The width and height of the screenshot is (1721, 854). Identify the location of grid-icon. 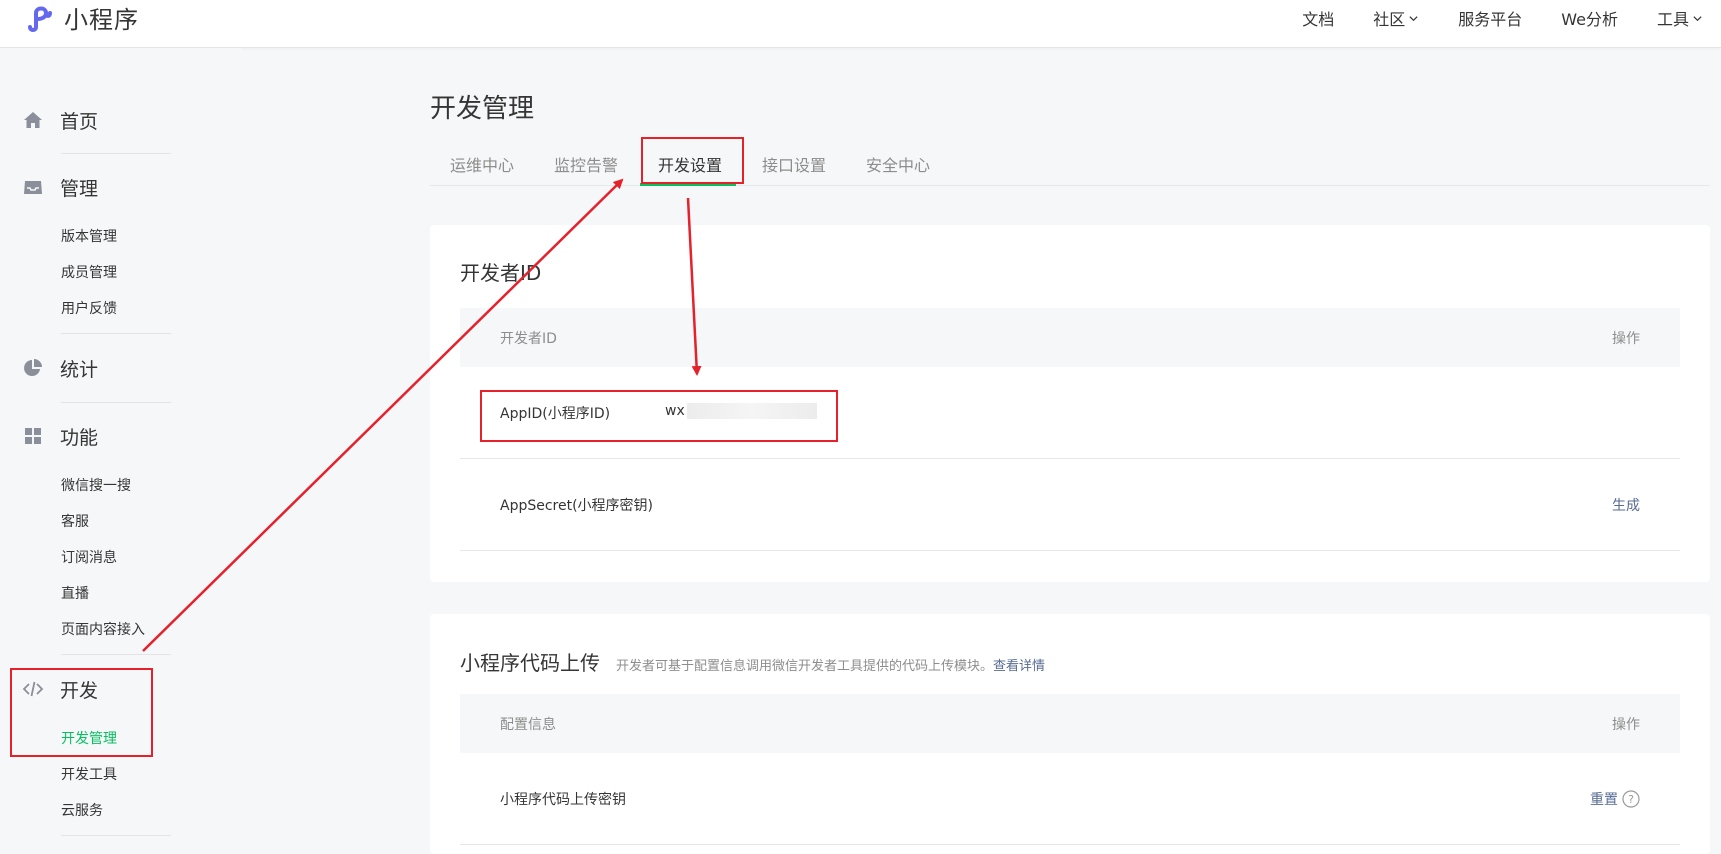
(33, 436).